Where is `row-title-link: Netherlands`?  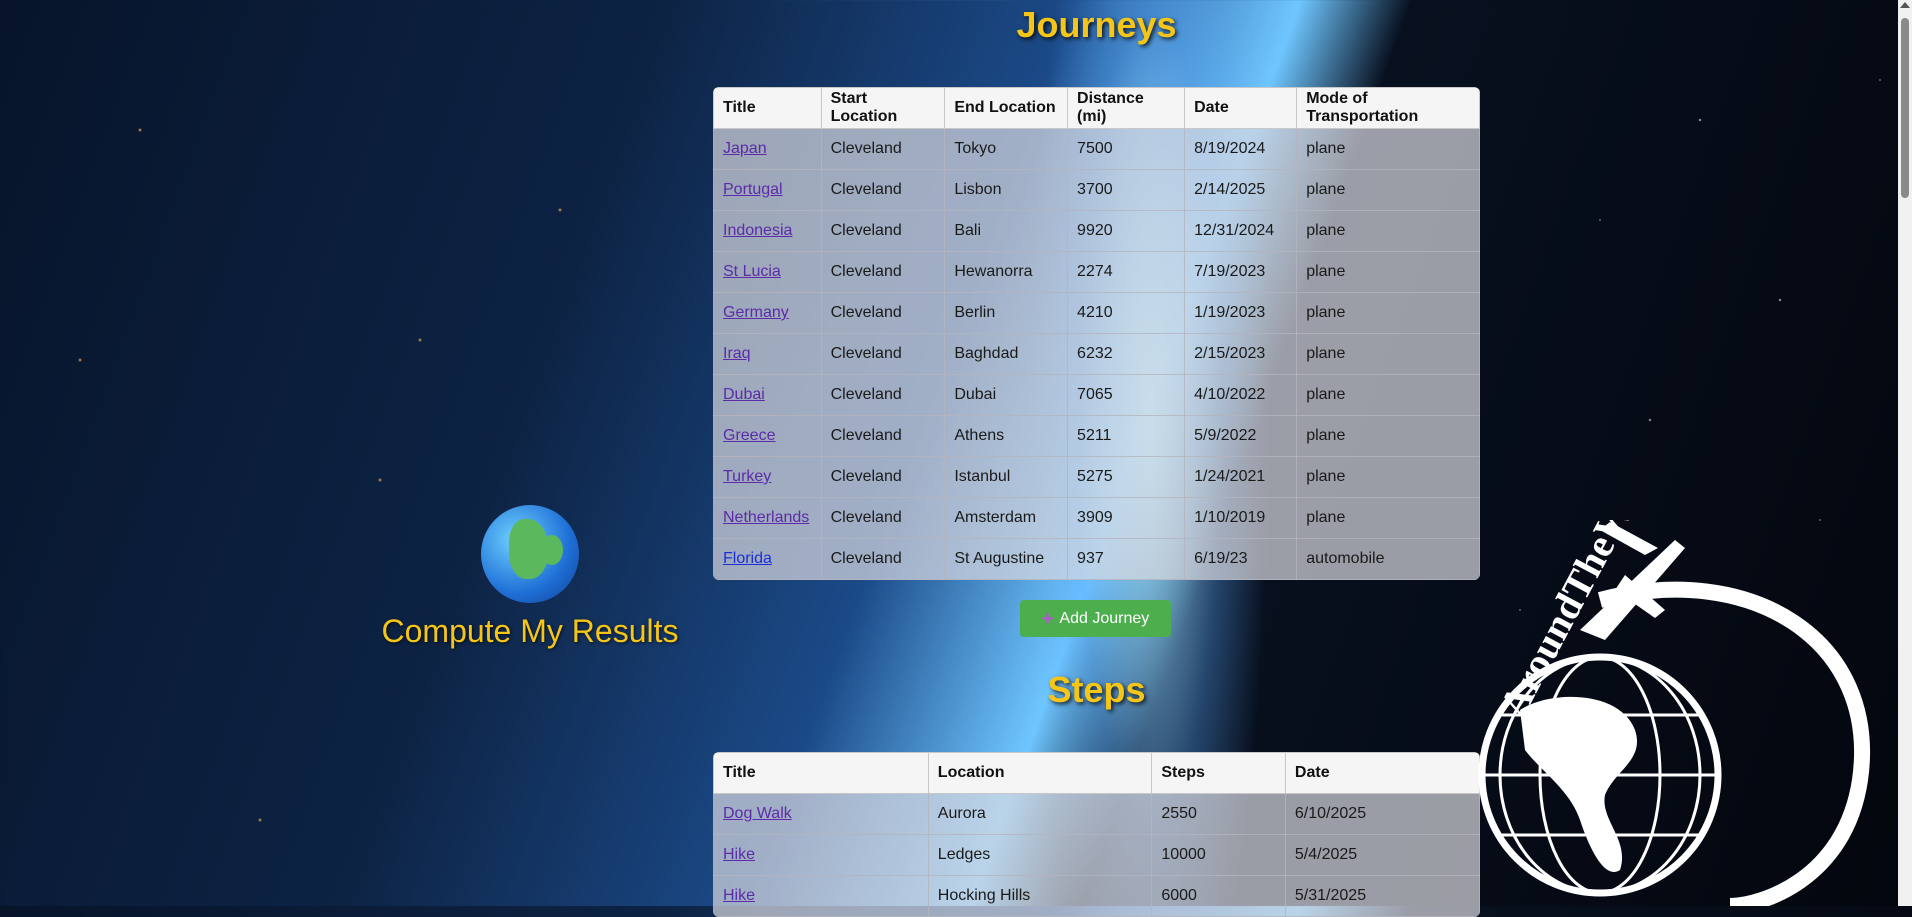
row-title-link: Netherlands is located at coordinates (766, 517).